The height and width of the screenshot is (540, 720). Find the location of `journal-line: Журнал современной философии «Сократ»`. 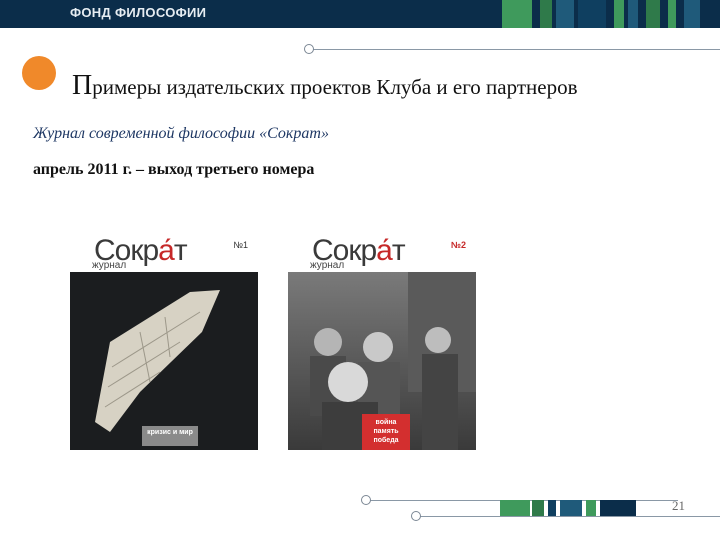

journal-line: Журнал современной философии «Сократ» is located at coordinates (181, 133).